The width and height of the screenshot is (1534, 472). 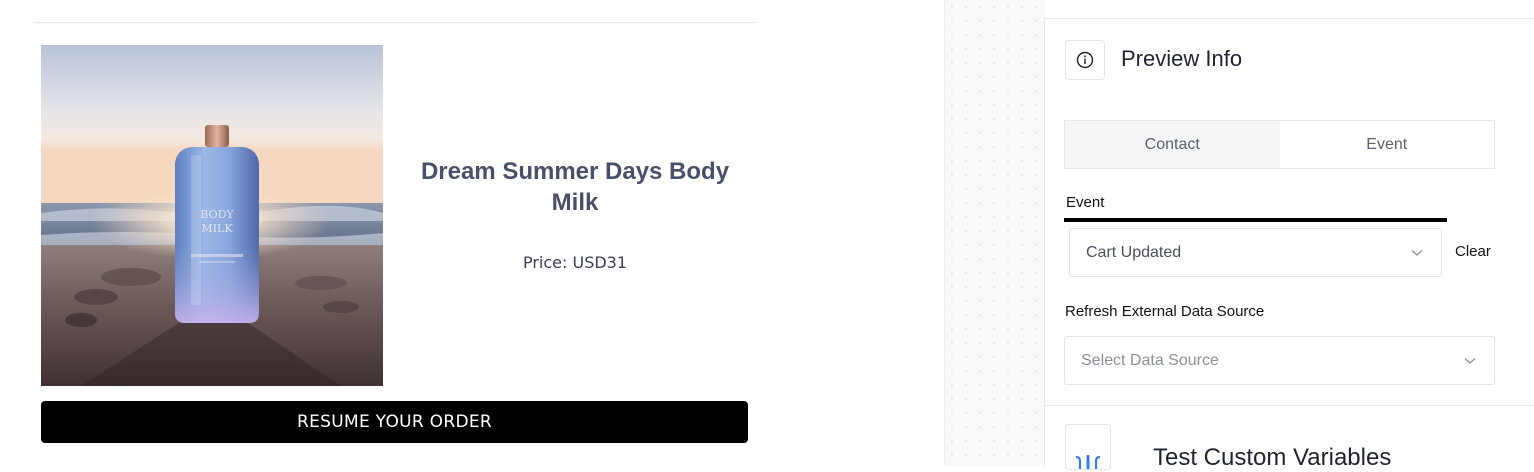 I want to click on event-select-value: Cart Updated, so click(x=1134, y=252).